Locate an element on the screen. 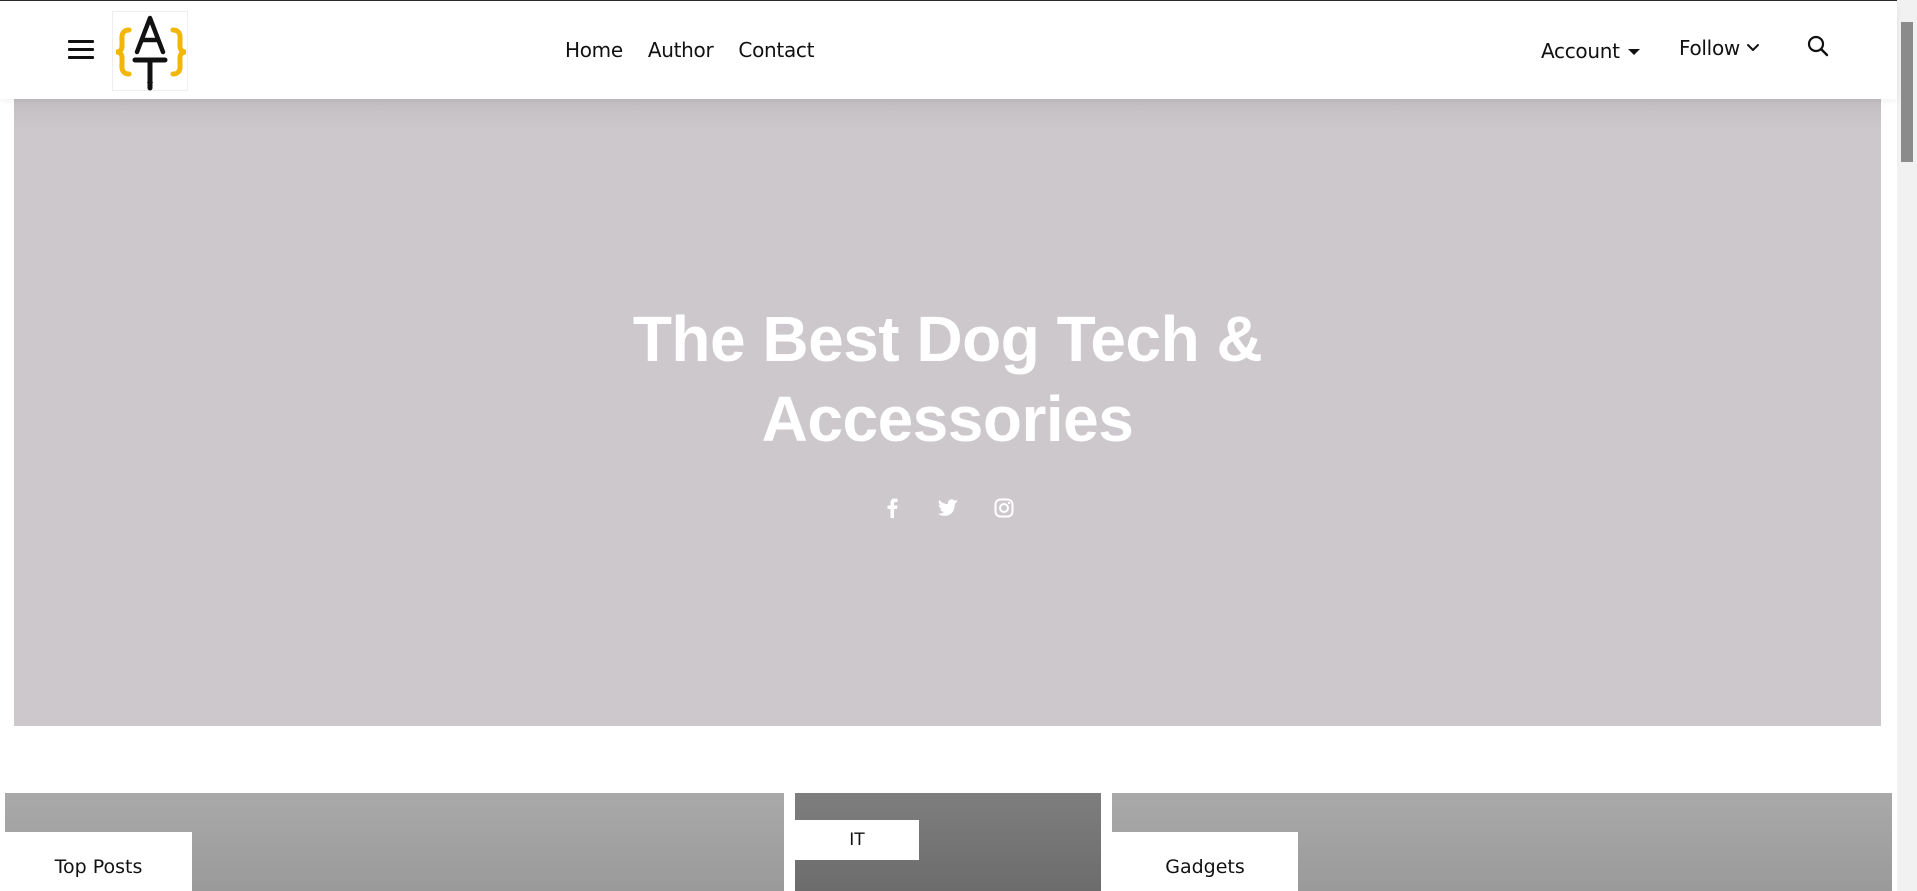 This screenshot has height=891, width=1917. category-card-it: IT is located at coordinates (948, 842).